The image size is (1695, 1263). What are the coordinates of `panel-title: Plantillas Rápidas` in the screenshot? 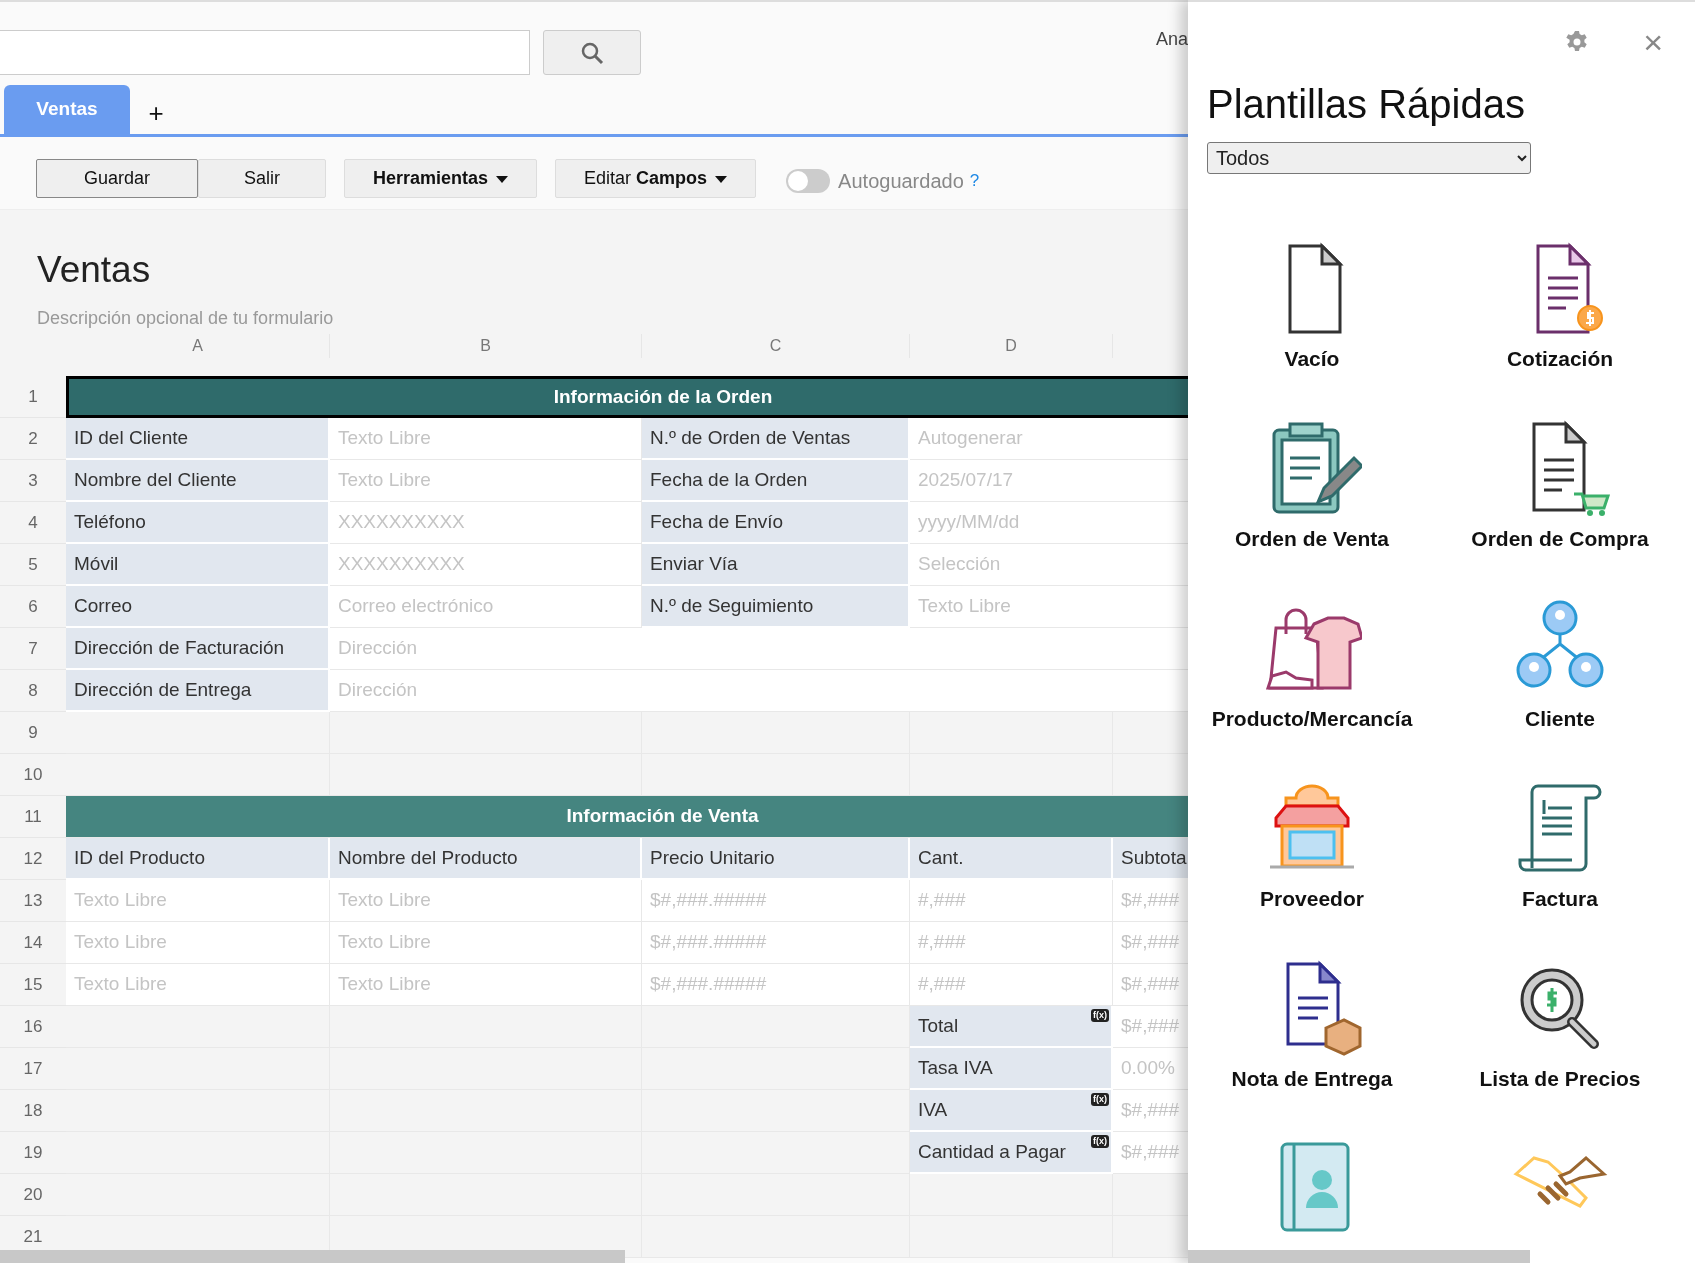 It's located at (1366, 104).